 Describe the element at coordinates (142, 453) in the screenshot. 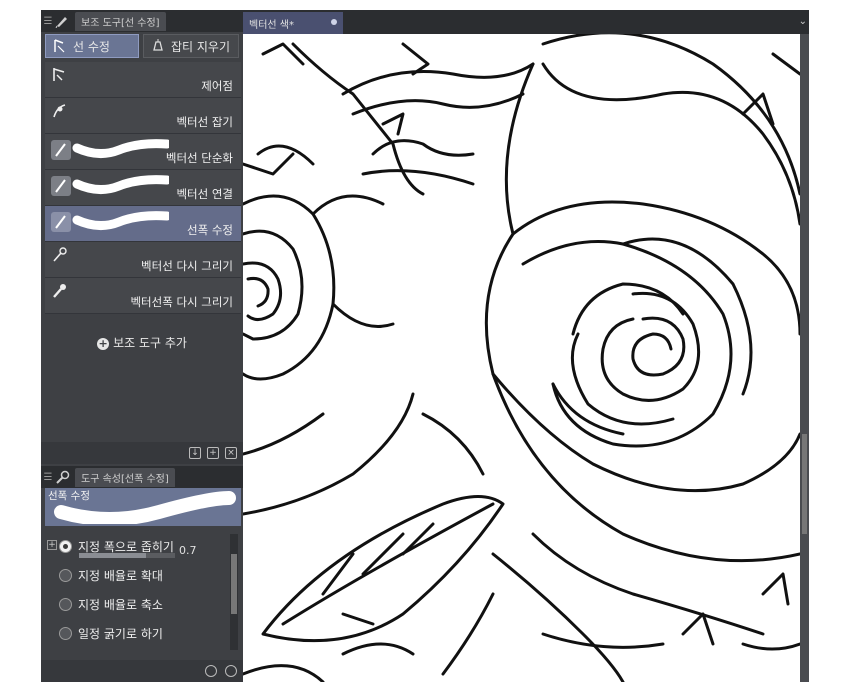

I see `subtool-footer: ↓ + ×` at that location.